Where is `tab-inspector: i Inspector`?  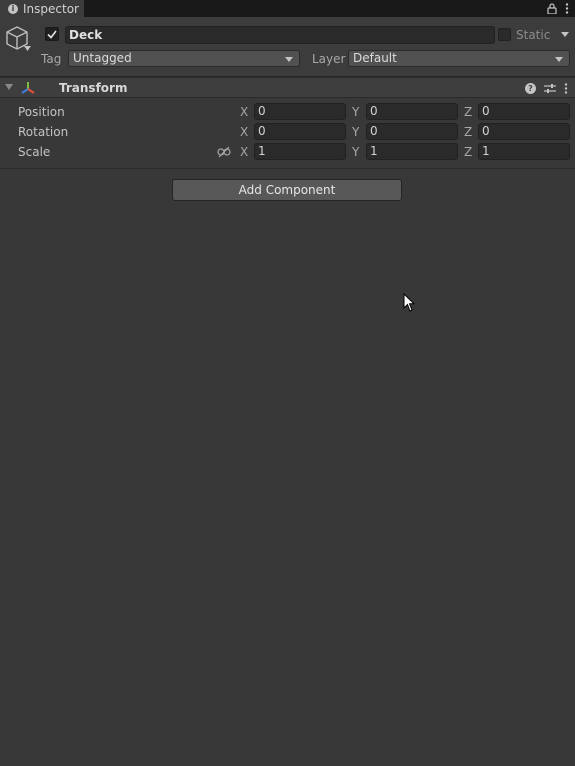
tab-inspector: i Inspector is located at coordinates (42, 8).